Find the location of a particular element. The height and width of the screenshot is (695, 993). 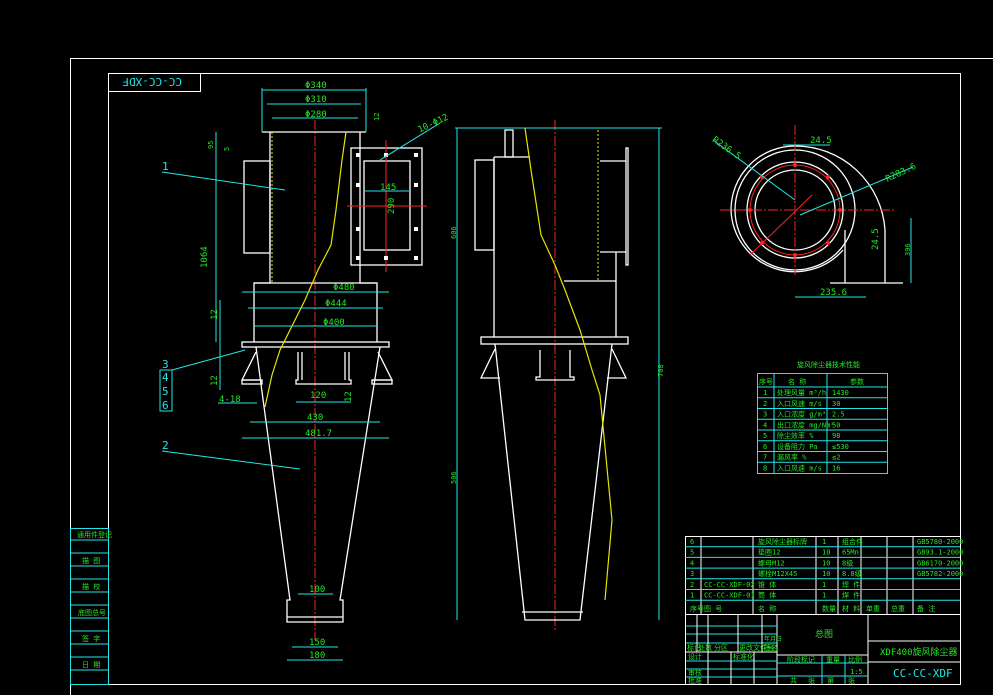

drawing-label: 10-Φ12 is located at coordinates (434, 124).